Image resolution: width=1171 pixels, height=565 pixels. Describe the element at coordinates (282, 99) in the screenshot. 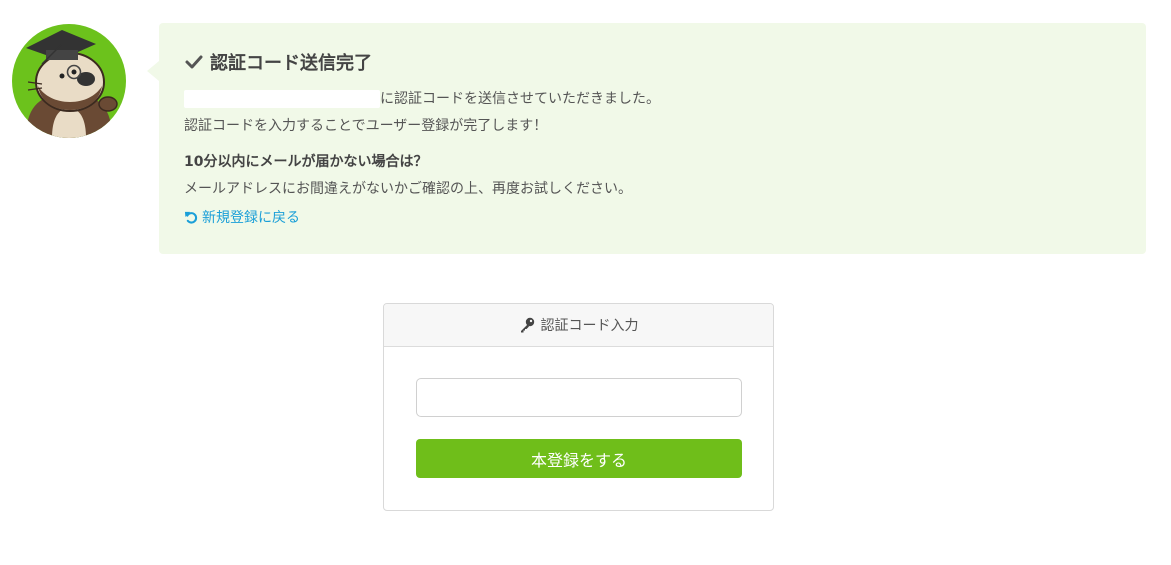

I see `masked-email` at that location.